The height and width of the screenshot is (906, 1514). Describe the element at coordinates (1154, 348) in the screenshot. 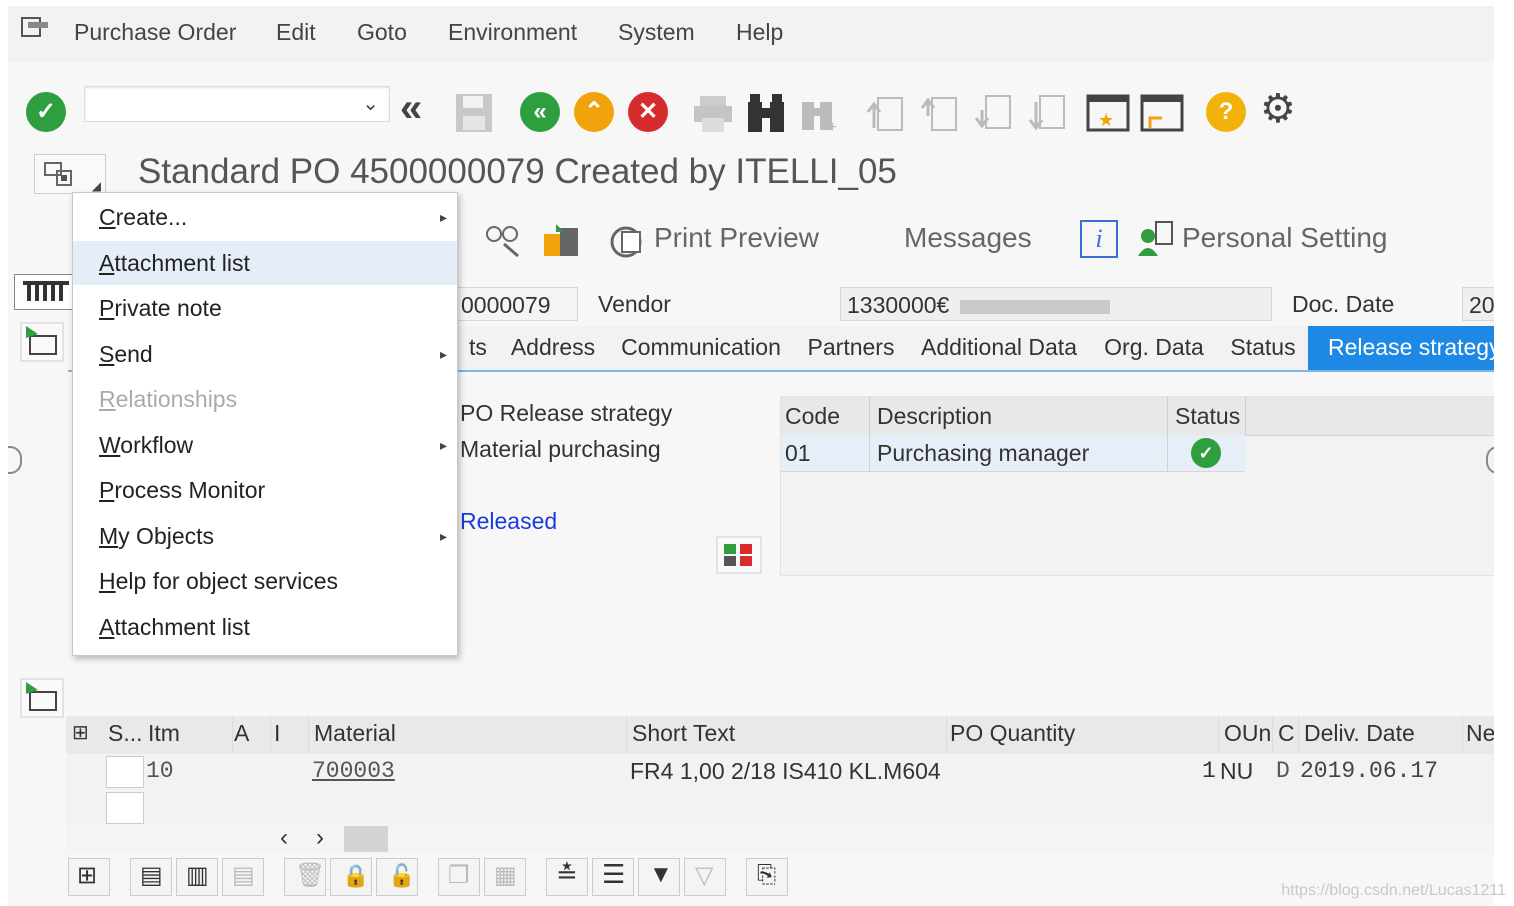

I see `tab-org-data: Org. Data` at that location.